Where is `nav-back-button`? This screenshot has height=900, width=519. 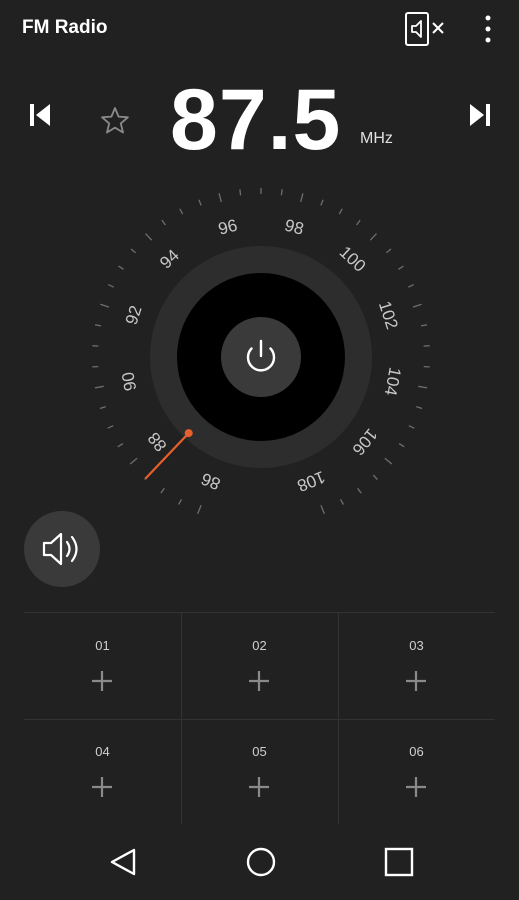
nav-back-button is located at coordinates (124, 862).